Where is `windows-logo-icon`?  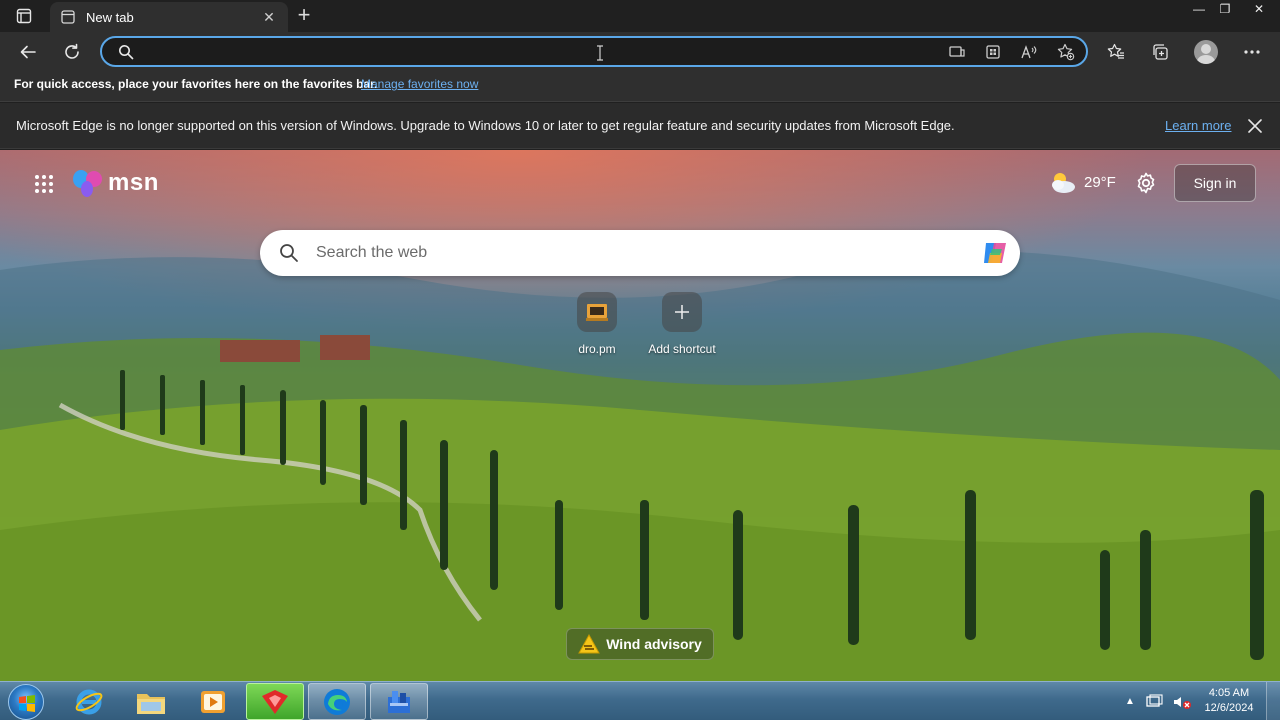 windows-logo-icon is located at coordinates (27, 703).